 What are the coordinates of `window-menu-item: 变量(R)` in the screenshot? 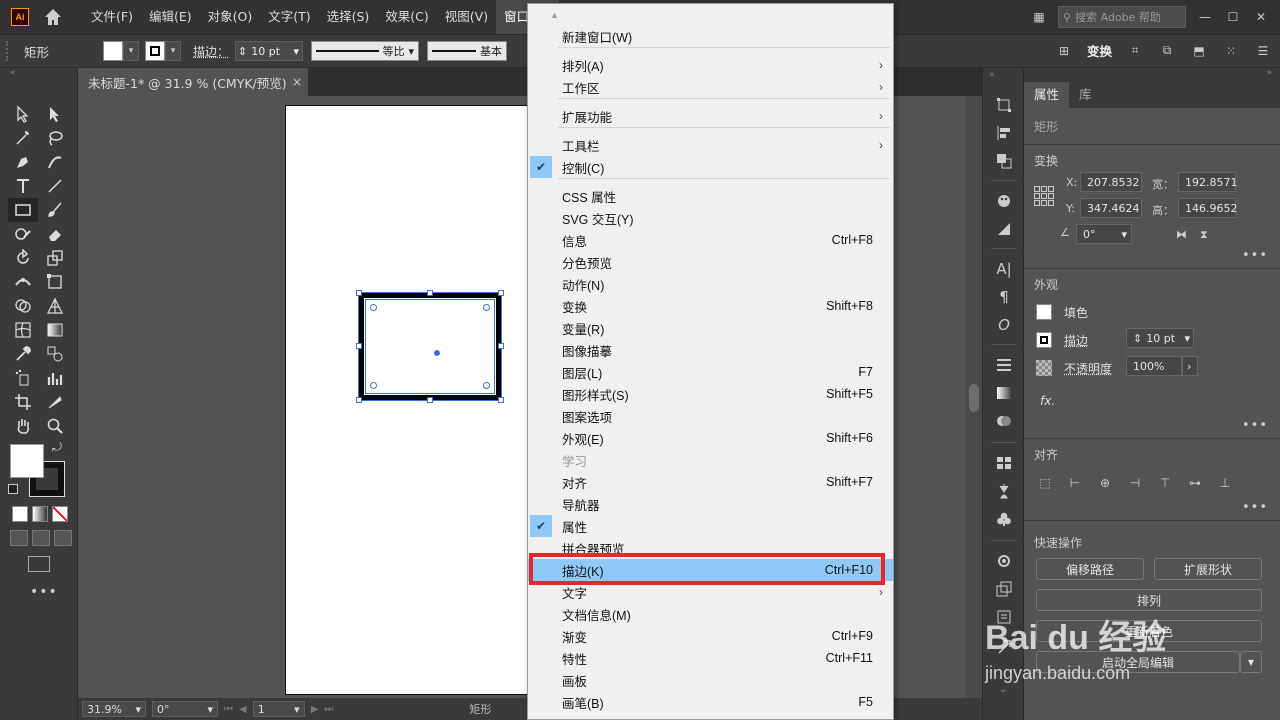 It's located at (710, 328).